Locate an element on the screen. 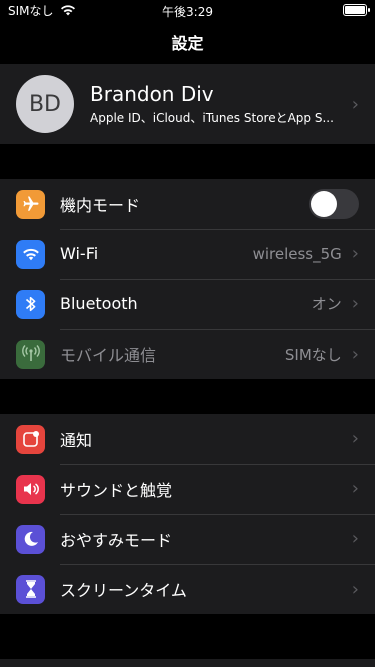 This screenshot has height=667, width=375. page-title: 設定 is located at coordinates (187, 43).